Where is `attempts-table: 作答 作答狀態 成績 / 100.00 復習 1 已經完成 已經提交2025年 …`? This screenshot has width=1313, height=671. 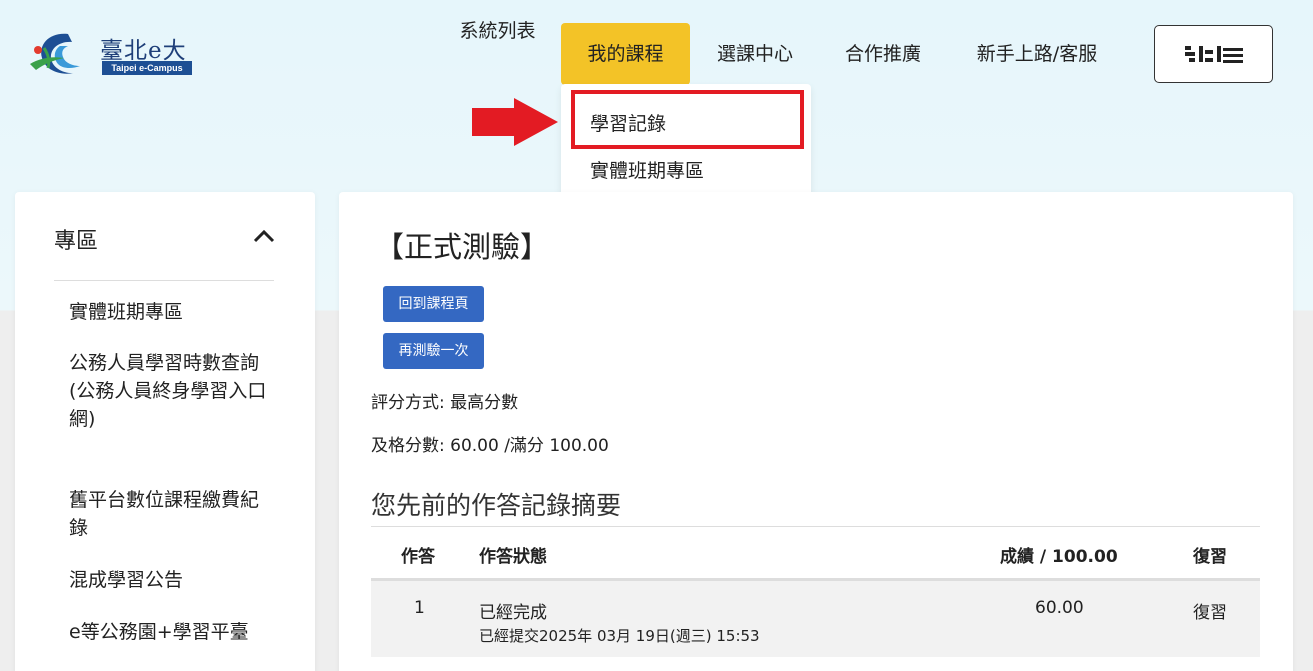 attempts-table: 作答 作答狀態 成績 / 100.00 復習 1 已經完成 已經提交2025年 … is located at coordinates (815, 591).